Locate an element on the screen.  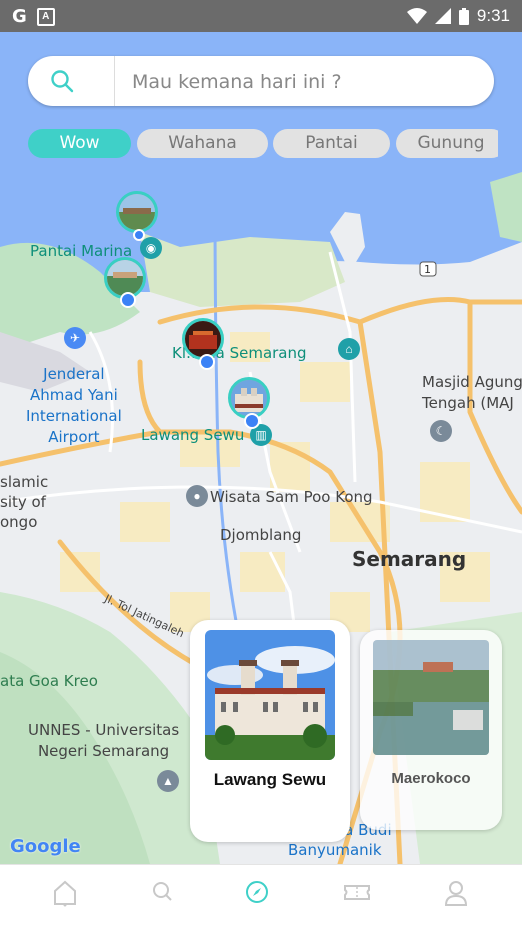
map-label-banyumanik: Banyumanik is located at coordinates (335, 850).